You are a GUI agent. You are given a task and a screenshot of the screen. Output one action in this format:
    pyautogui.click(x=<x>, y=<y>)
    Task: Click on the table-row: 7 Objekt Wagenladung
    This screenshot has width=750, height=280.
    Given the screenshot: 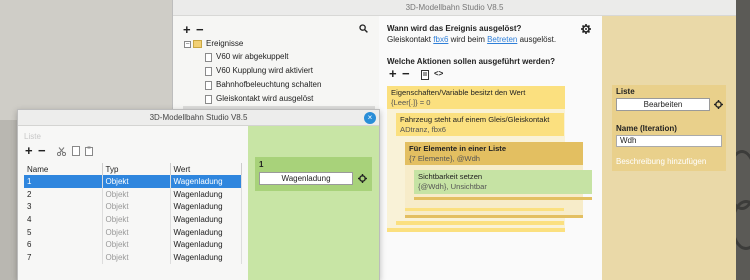 What is the action you would take?
    pyautogui.click(x=133, y=257)
    